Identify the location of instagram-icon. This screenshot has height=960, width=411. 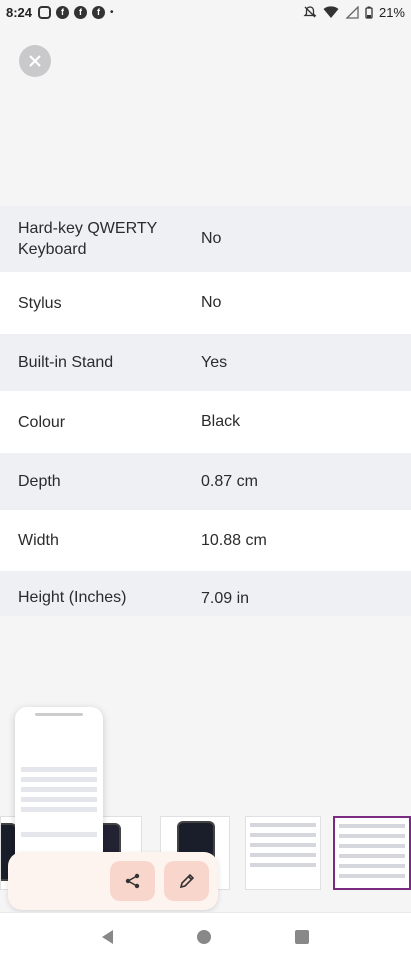
(45, 12).